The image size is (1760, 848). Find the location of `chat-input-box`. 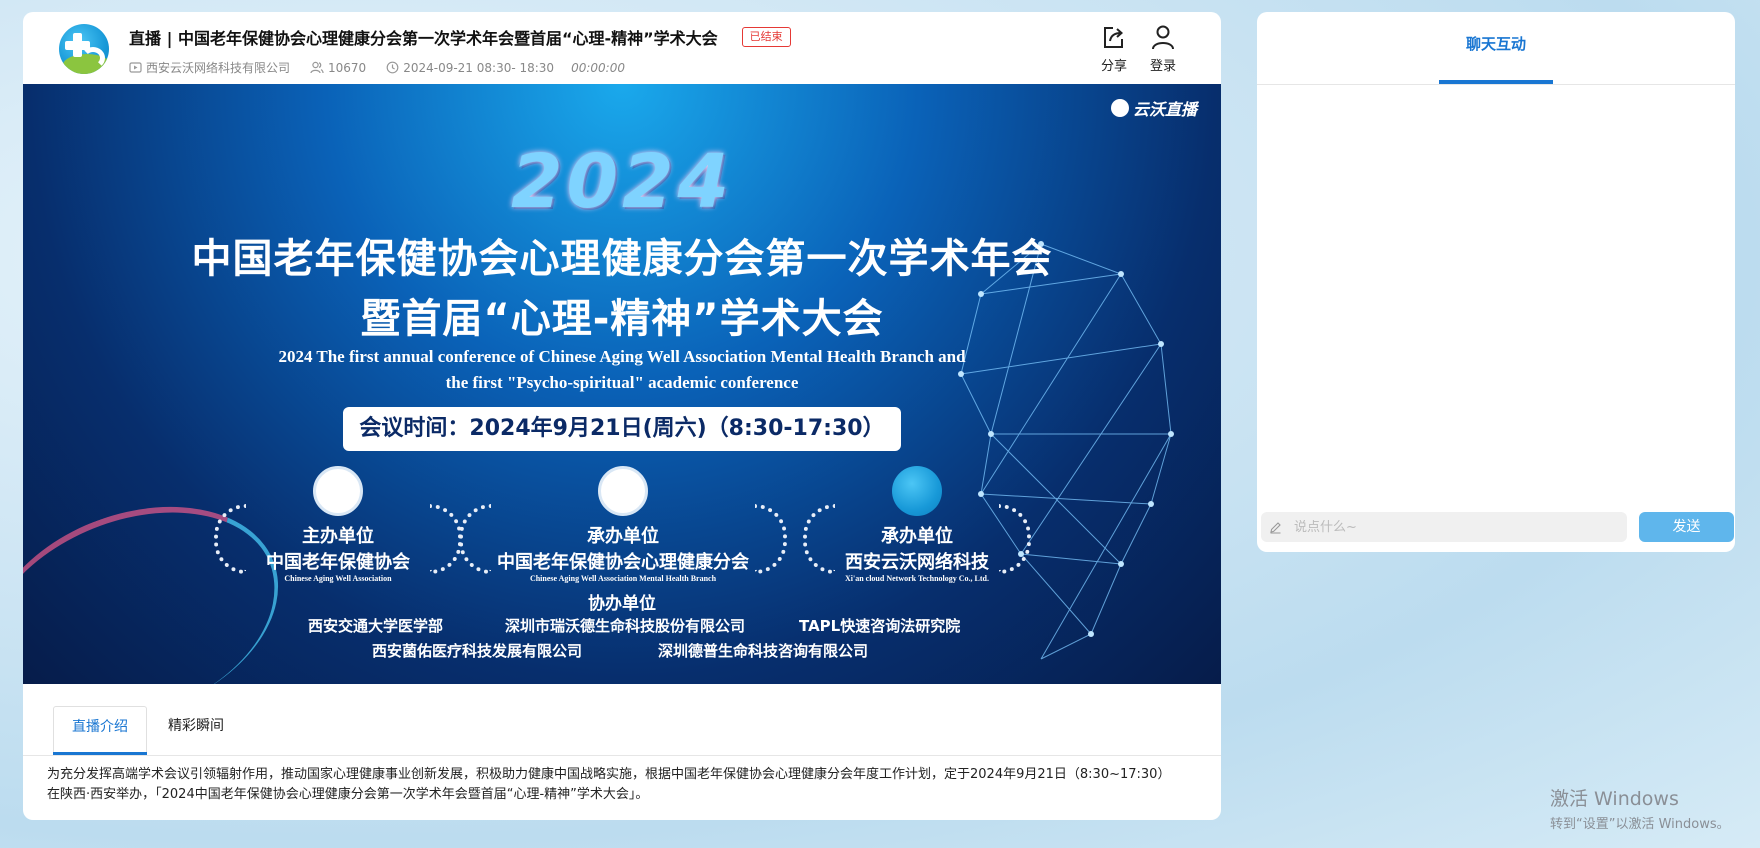

chat-input-box is located at coordinates (1444, 527).